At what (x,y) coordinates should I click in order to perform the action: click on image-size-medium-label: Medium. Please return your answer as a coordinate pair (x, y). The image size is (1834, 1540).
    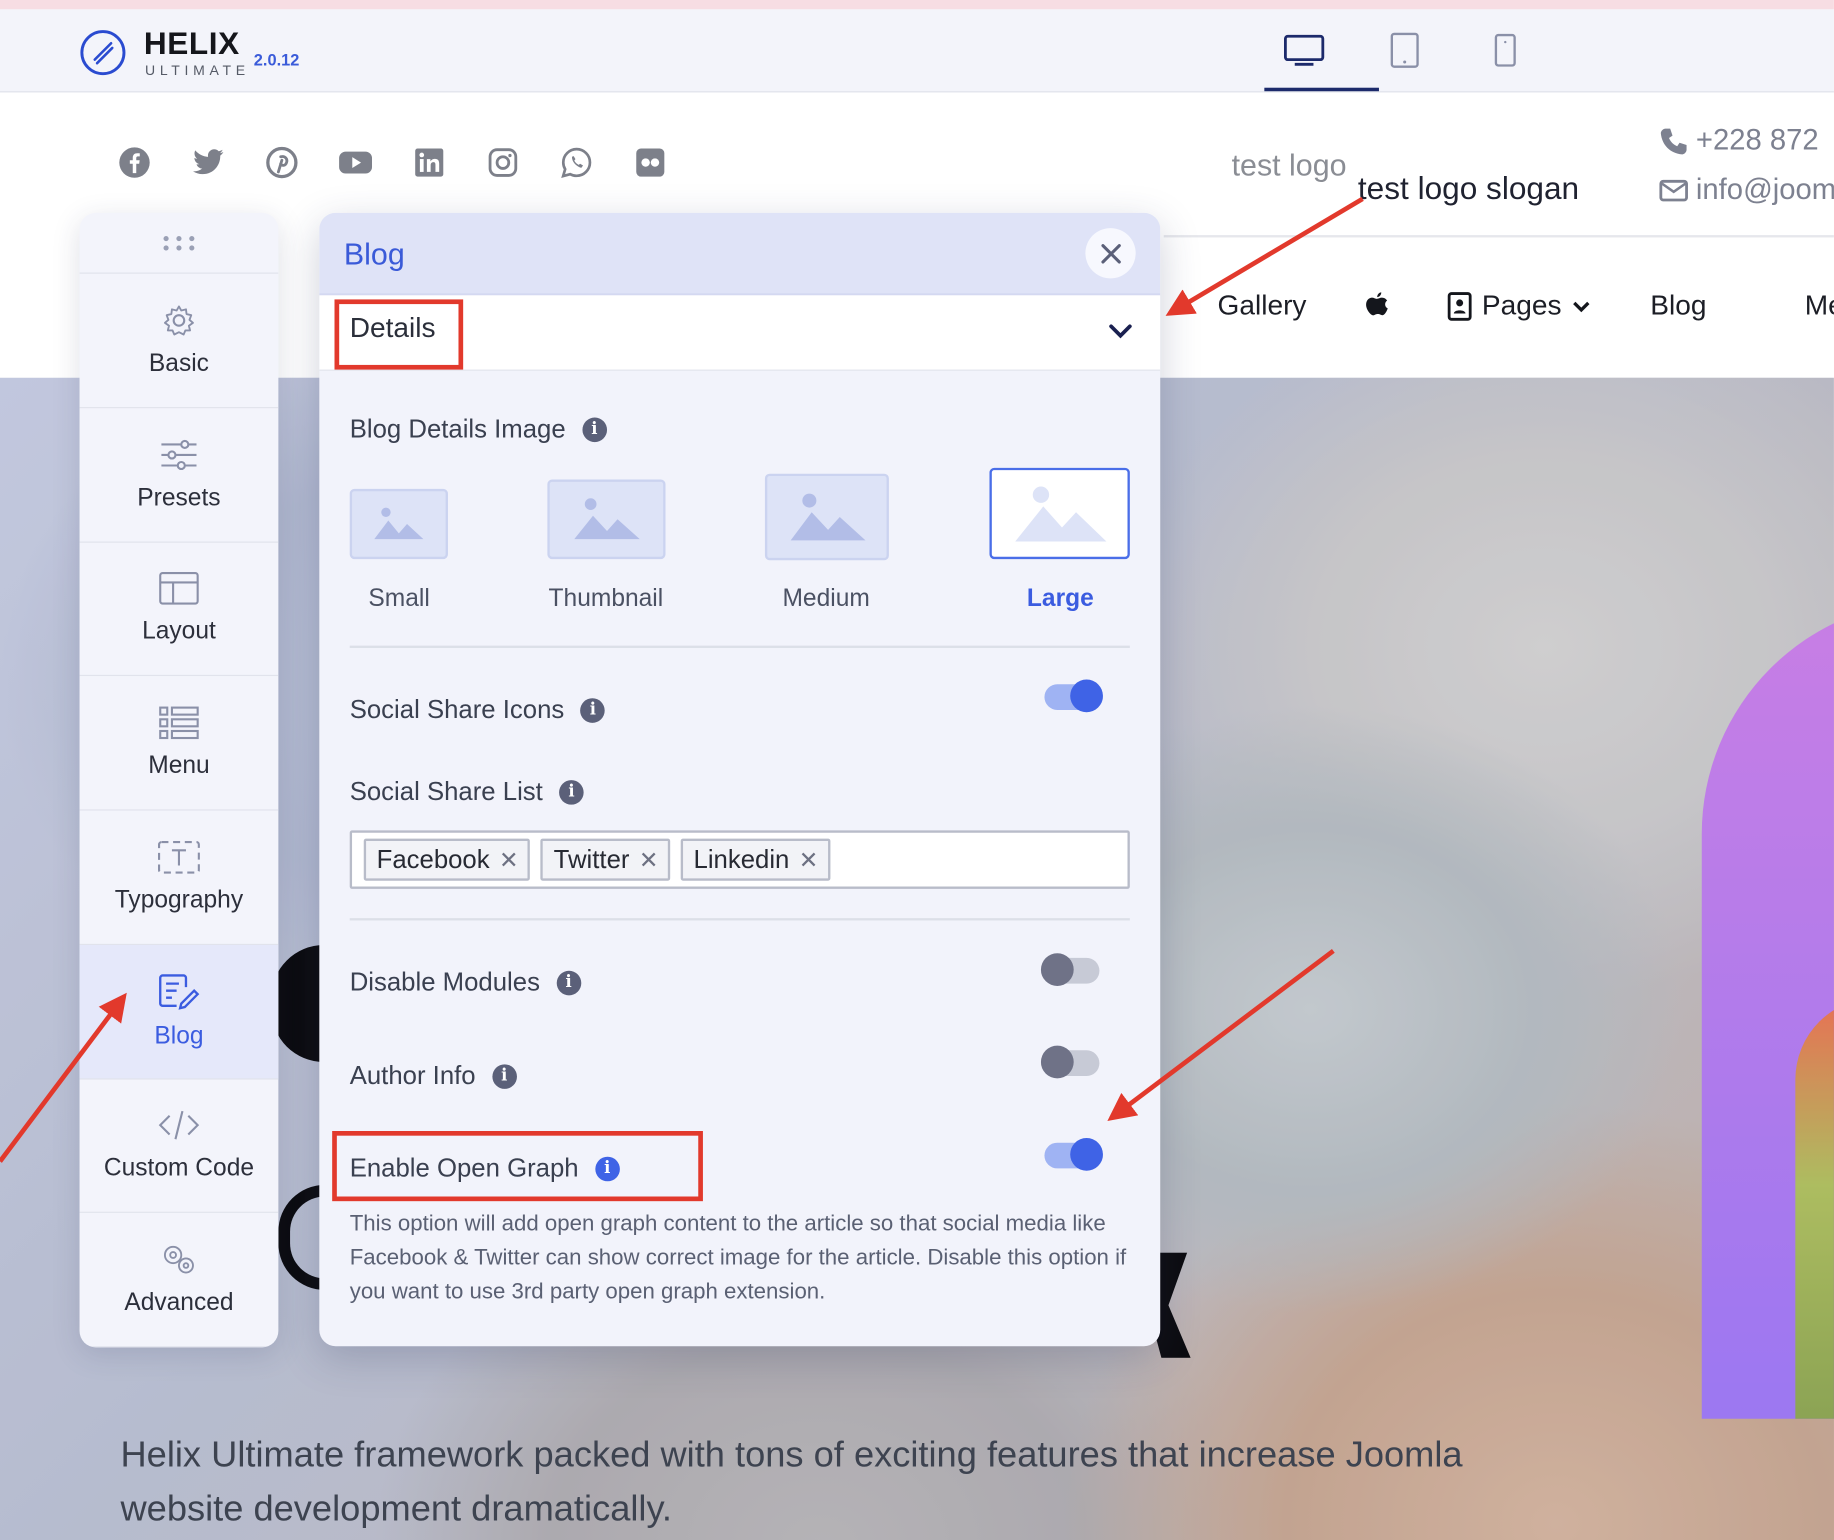
    Looking at the image, I should click on (826, 598).